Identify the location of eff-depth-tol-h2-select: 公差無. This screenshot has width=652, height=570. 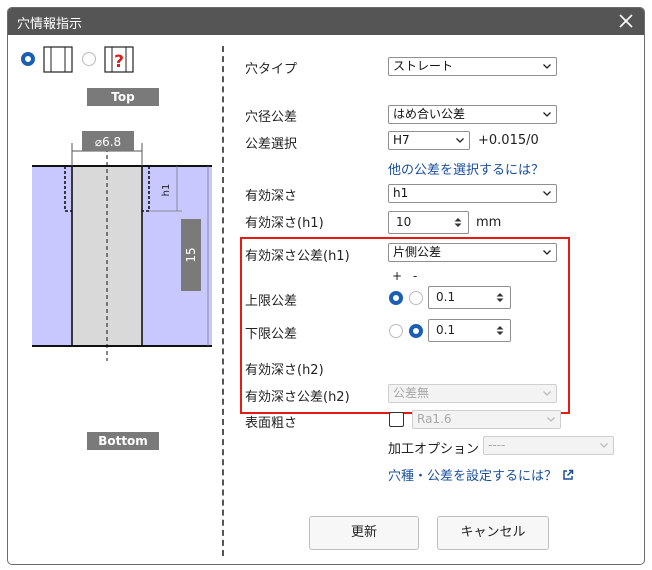
(472, 393).